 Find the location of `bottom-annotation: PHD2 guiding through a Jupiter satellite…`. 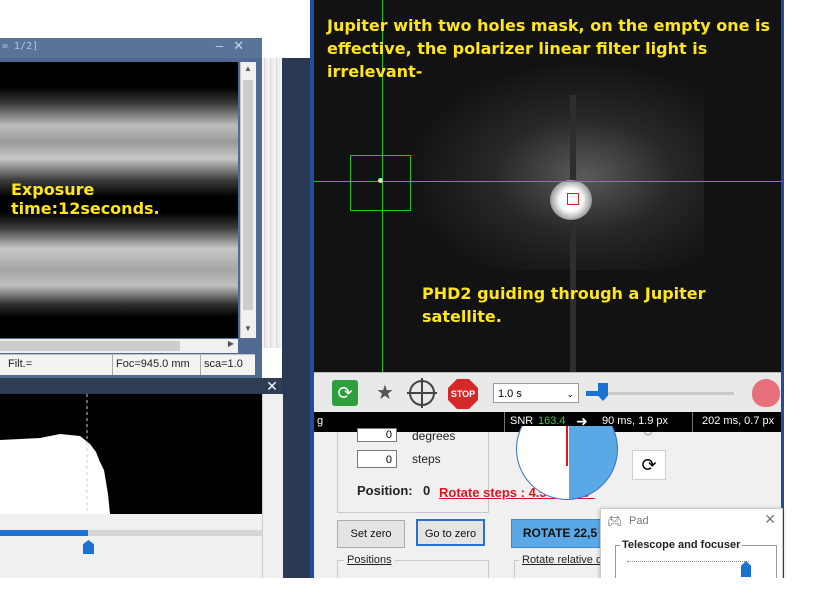

bottom-annotation: PHD2 guiding through a Jupiter satellite… is located at coordinates (564, 305).